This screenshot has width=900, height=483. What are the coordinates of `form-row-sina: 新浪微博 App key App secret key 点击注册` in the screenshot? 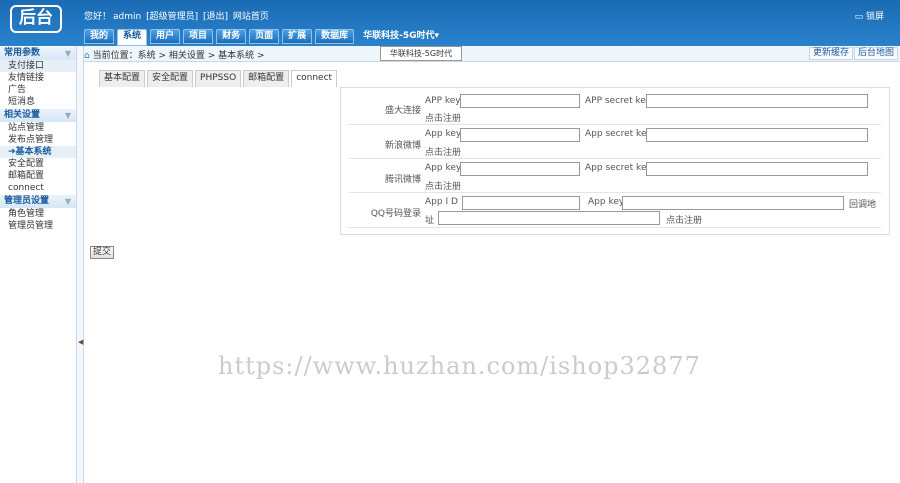 It's located at (615, 142).